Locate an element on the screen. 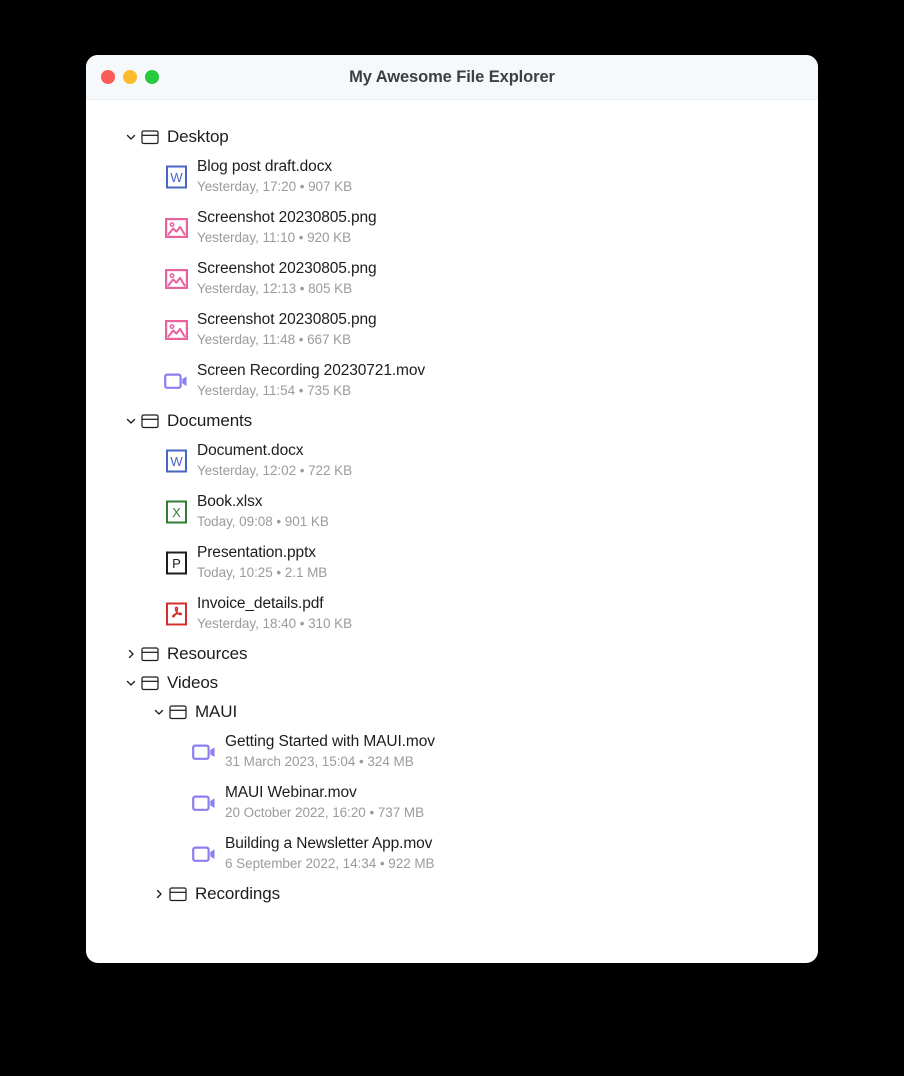  file-name: Document.docx is located at coordinates (250, 450).